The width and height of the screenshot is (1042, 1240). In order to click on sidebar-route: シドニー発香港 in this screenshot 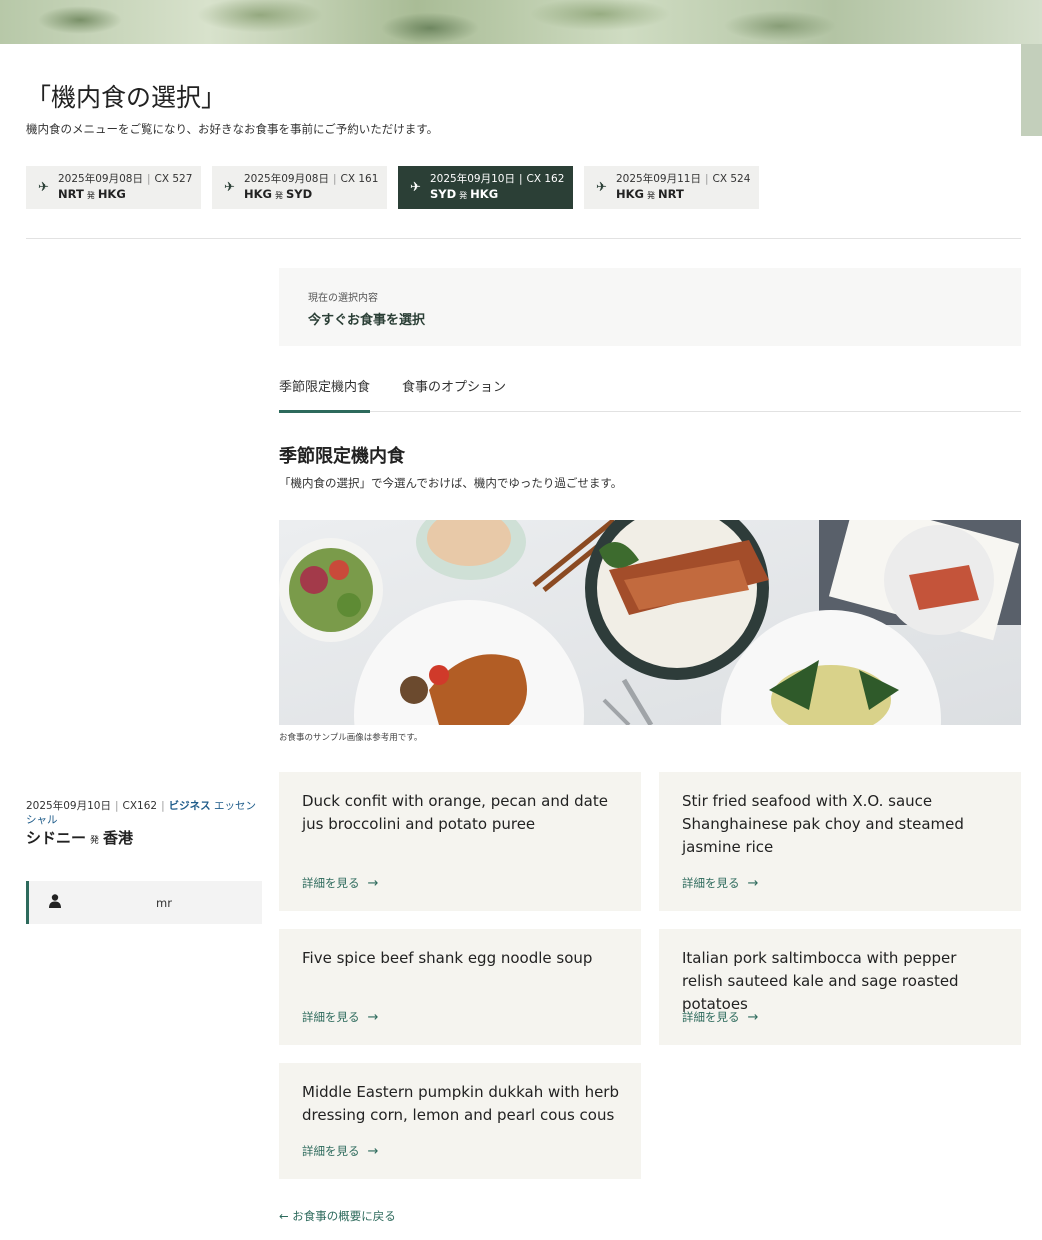, I will do `click(79, 837)`.